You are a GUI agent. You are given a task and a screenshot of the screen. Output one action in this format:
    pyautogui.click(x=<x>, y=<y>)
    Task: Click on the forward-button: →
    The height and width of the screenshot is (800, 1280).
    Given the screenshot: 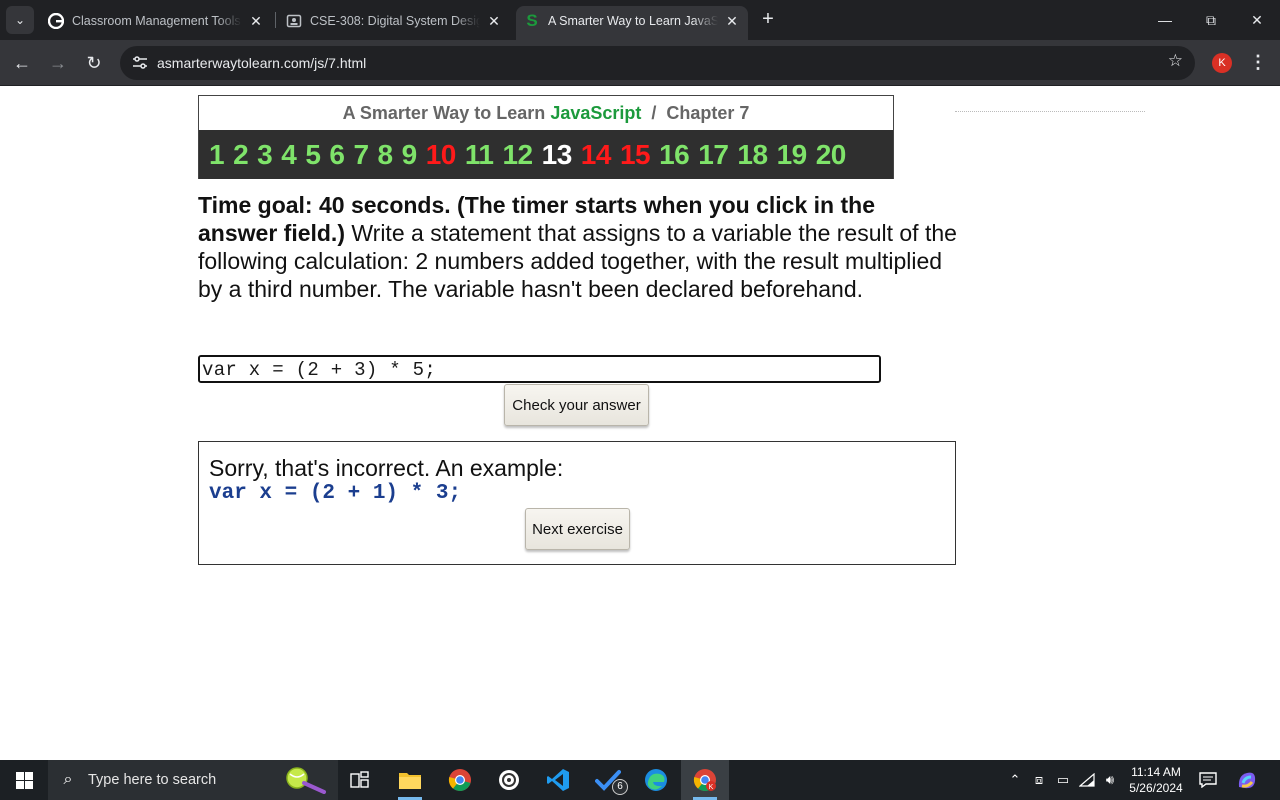 What is the action you would take?
    pyautogui.click(x=58, y=63)
    